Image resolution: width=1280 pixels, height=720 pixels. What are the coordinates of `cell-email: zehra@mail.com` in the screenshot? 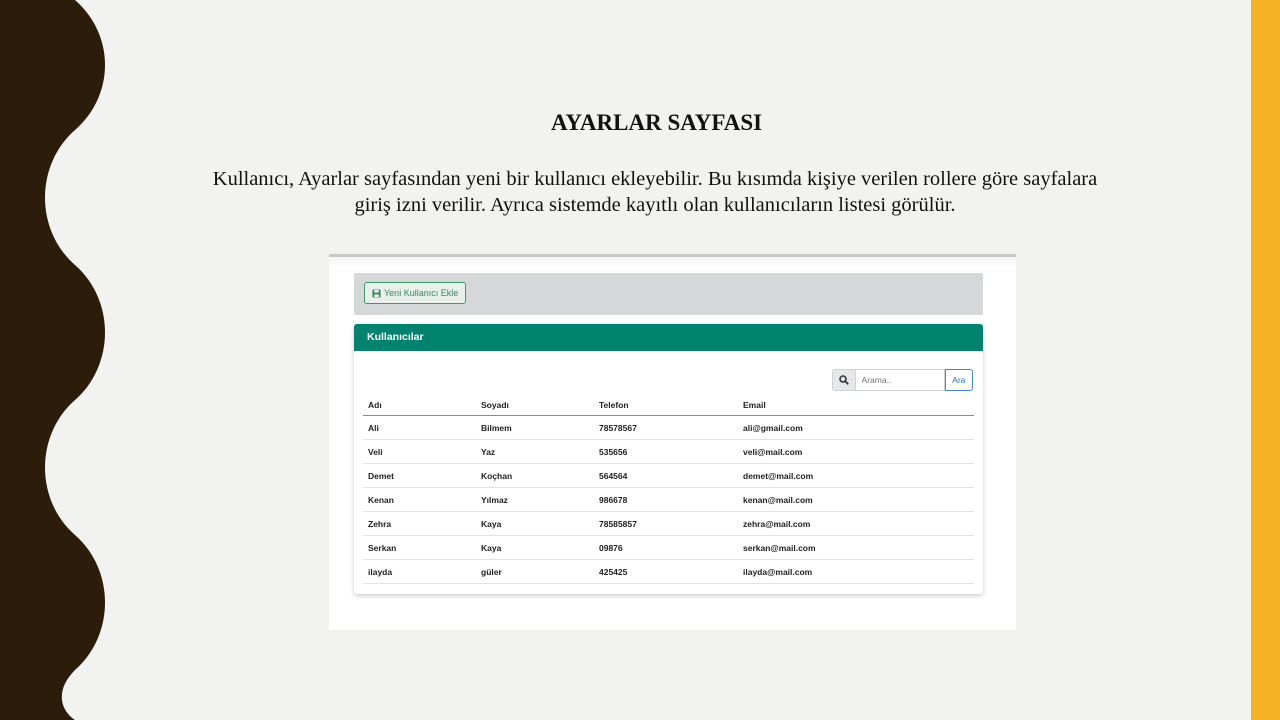 It's located at (856, 523).